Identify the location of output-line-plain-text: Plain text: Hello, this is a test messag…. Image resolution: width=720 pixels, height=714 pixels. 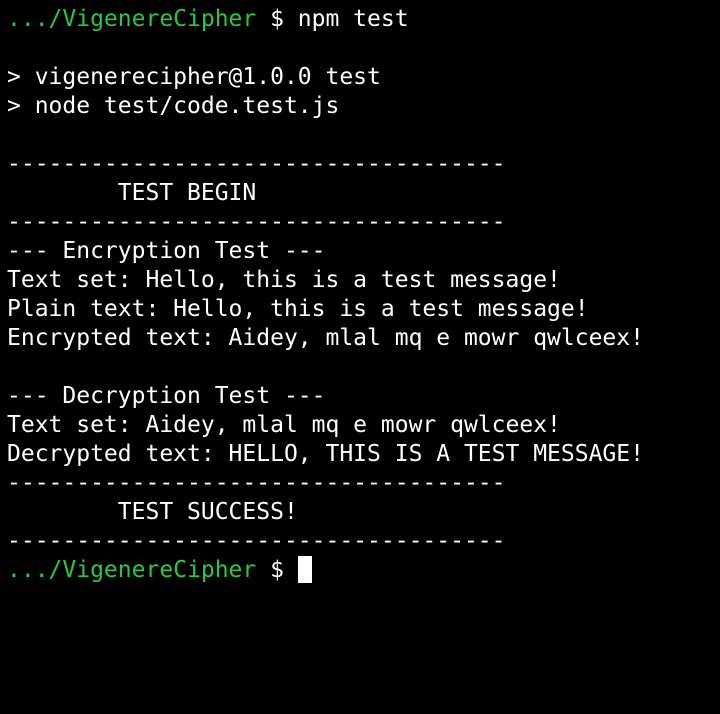
(298, 309).